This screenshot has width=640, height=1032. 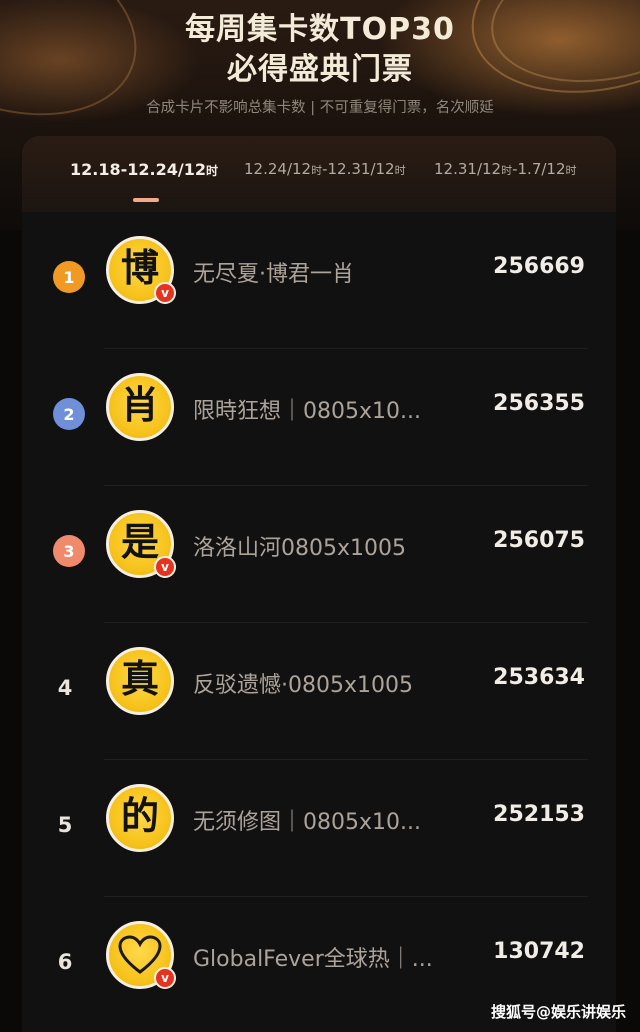 I want to click on ranking-row: 1 博 v 无尽夏·博君一肖 256669, so click(x=319, y=280).